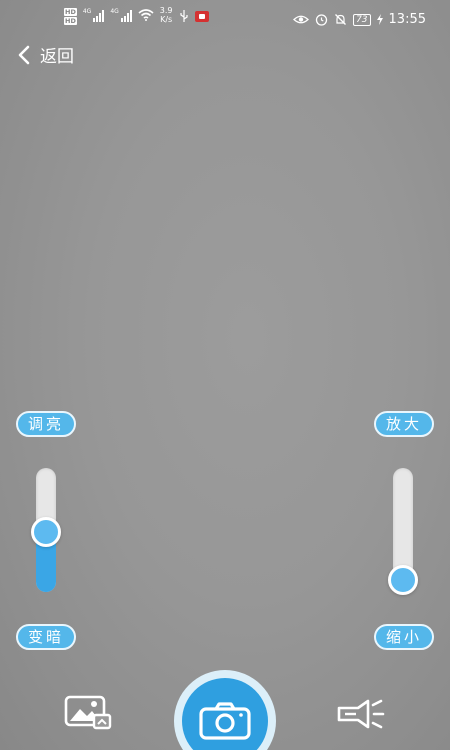 The width and height of the screenshot is (450, 750). Describe the element at coordinates (407, 19) in the screenshot. I see `clock: 13:55` at that location.